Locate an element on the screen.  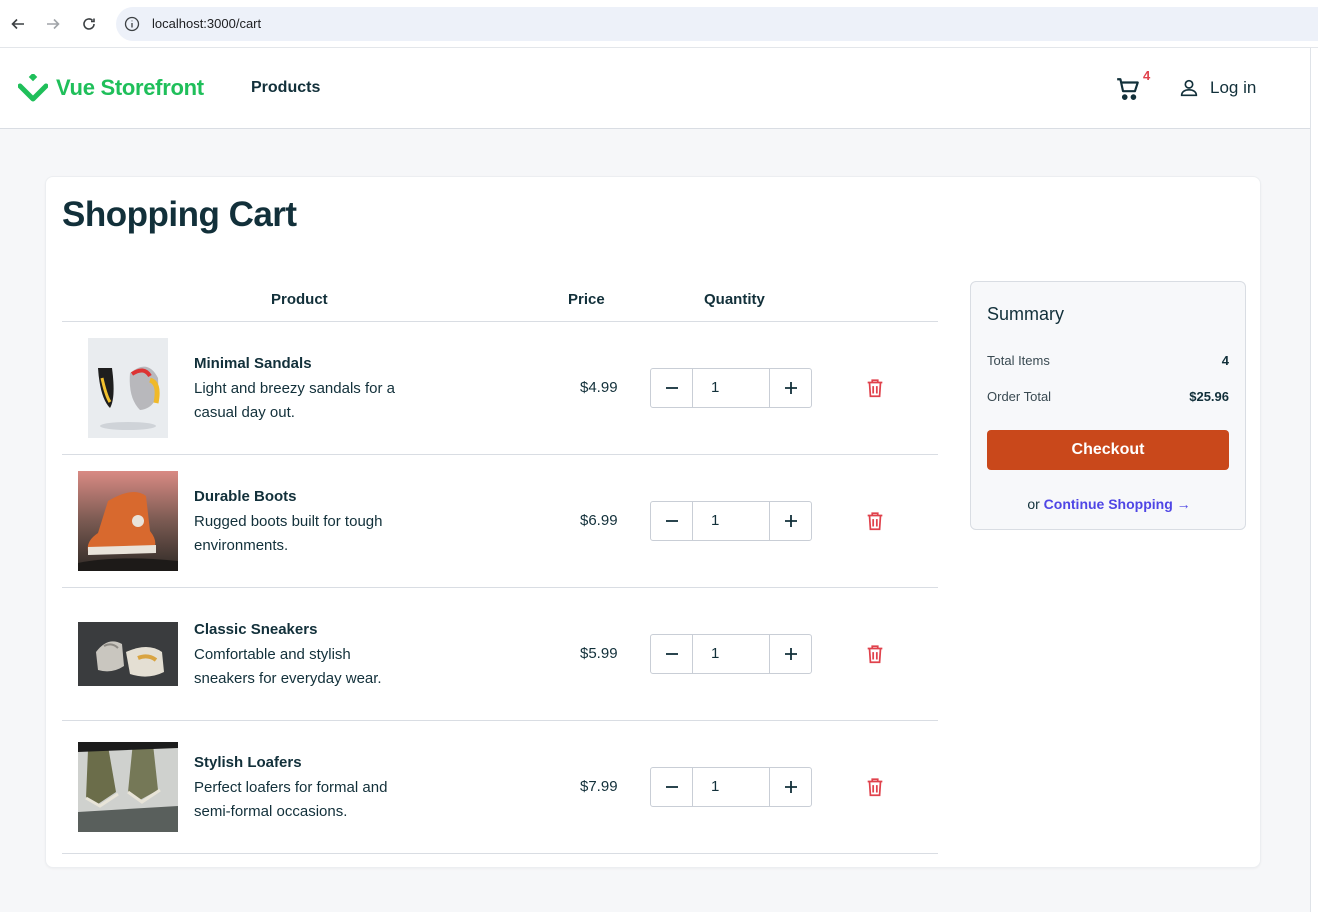
column-header-product: Product is located at coordinates (299, 299).